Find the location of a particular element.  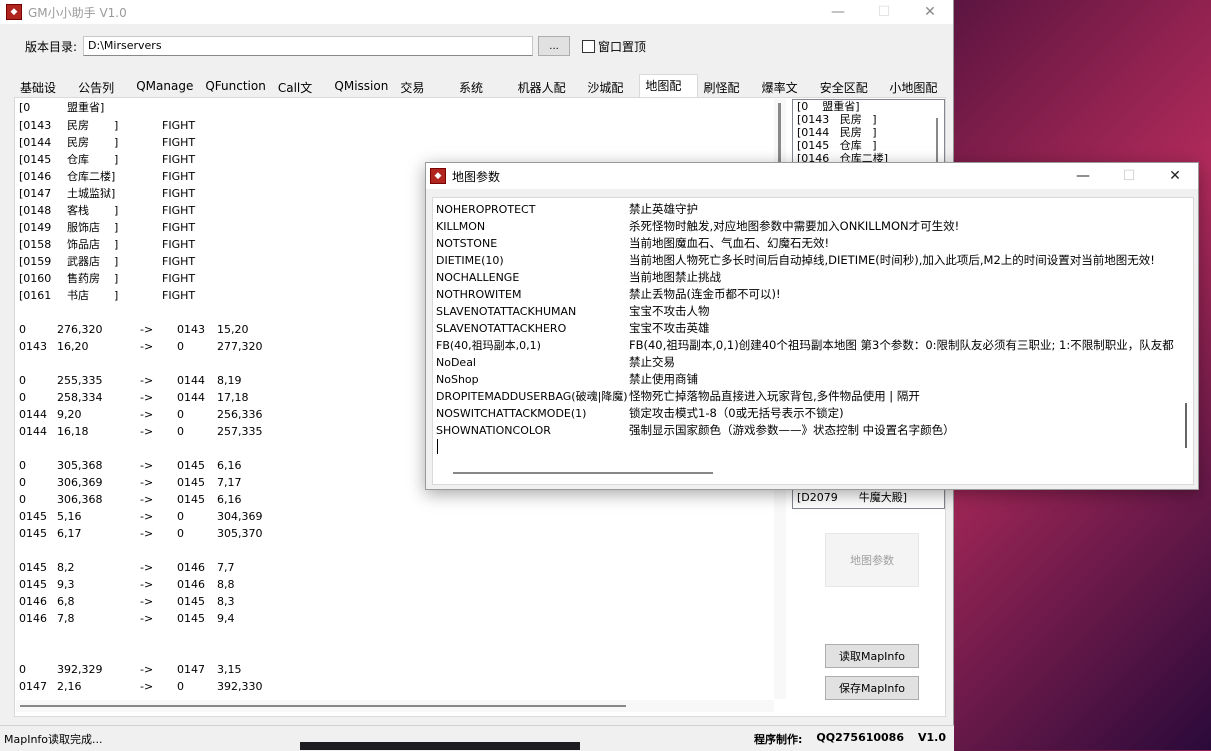

param-desc: 当前地图禁止挑战 is located at coordinates (675, 277).